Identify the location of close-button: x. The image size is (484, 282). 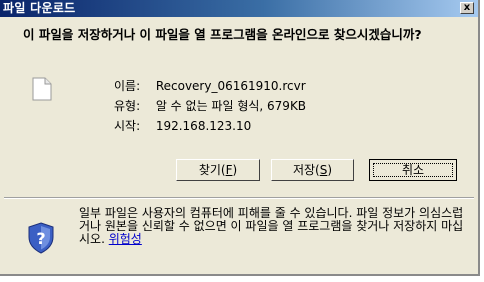
(467, 8).